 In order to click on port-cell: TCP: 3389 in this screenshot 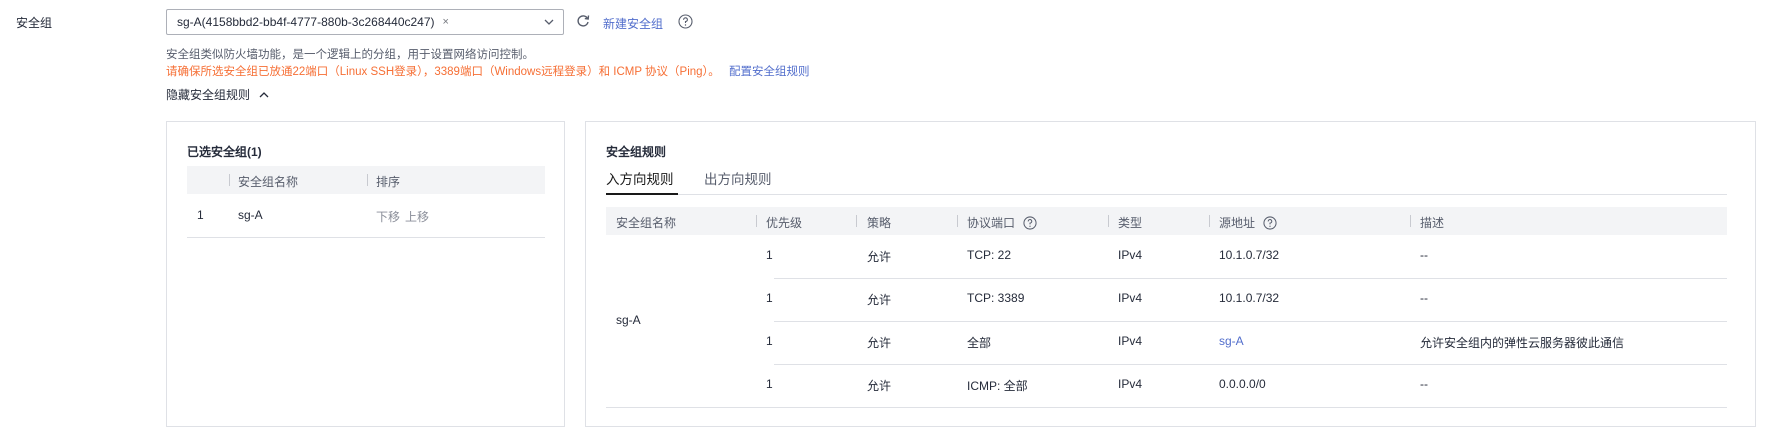, I will do `click(996, 298)`.